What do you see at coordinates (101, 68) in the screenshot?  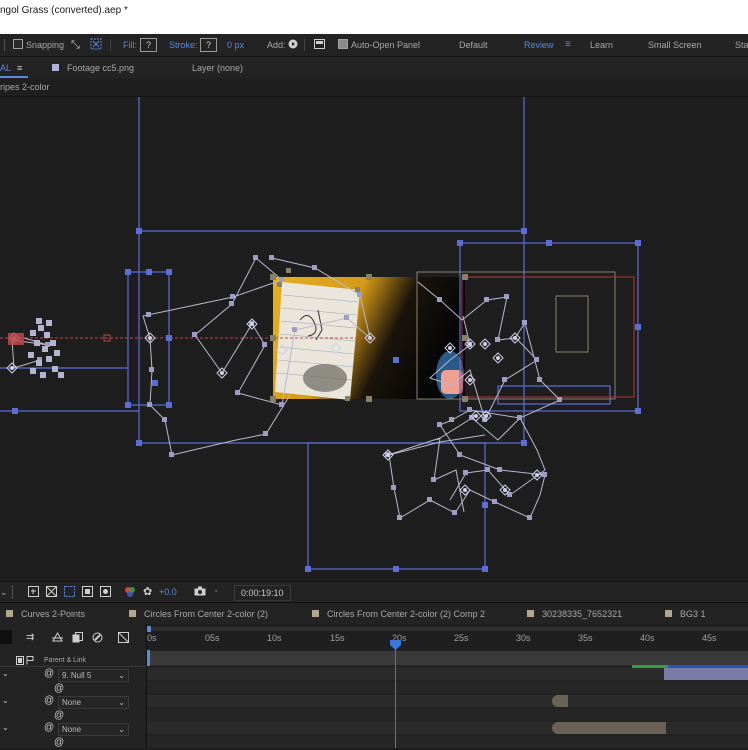 I see `footage-tab-label: Footage cc5.png` at bounding box center [101, 68].